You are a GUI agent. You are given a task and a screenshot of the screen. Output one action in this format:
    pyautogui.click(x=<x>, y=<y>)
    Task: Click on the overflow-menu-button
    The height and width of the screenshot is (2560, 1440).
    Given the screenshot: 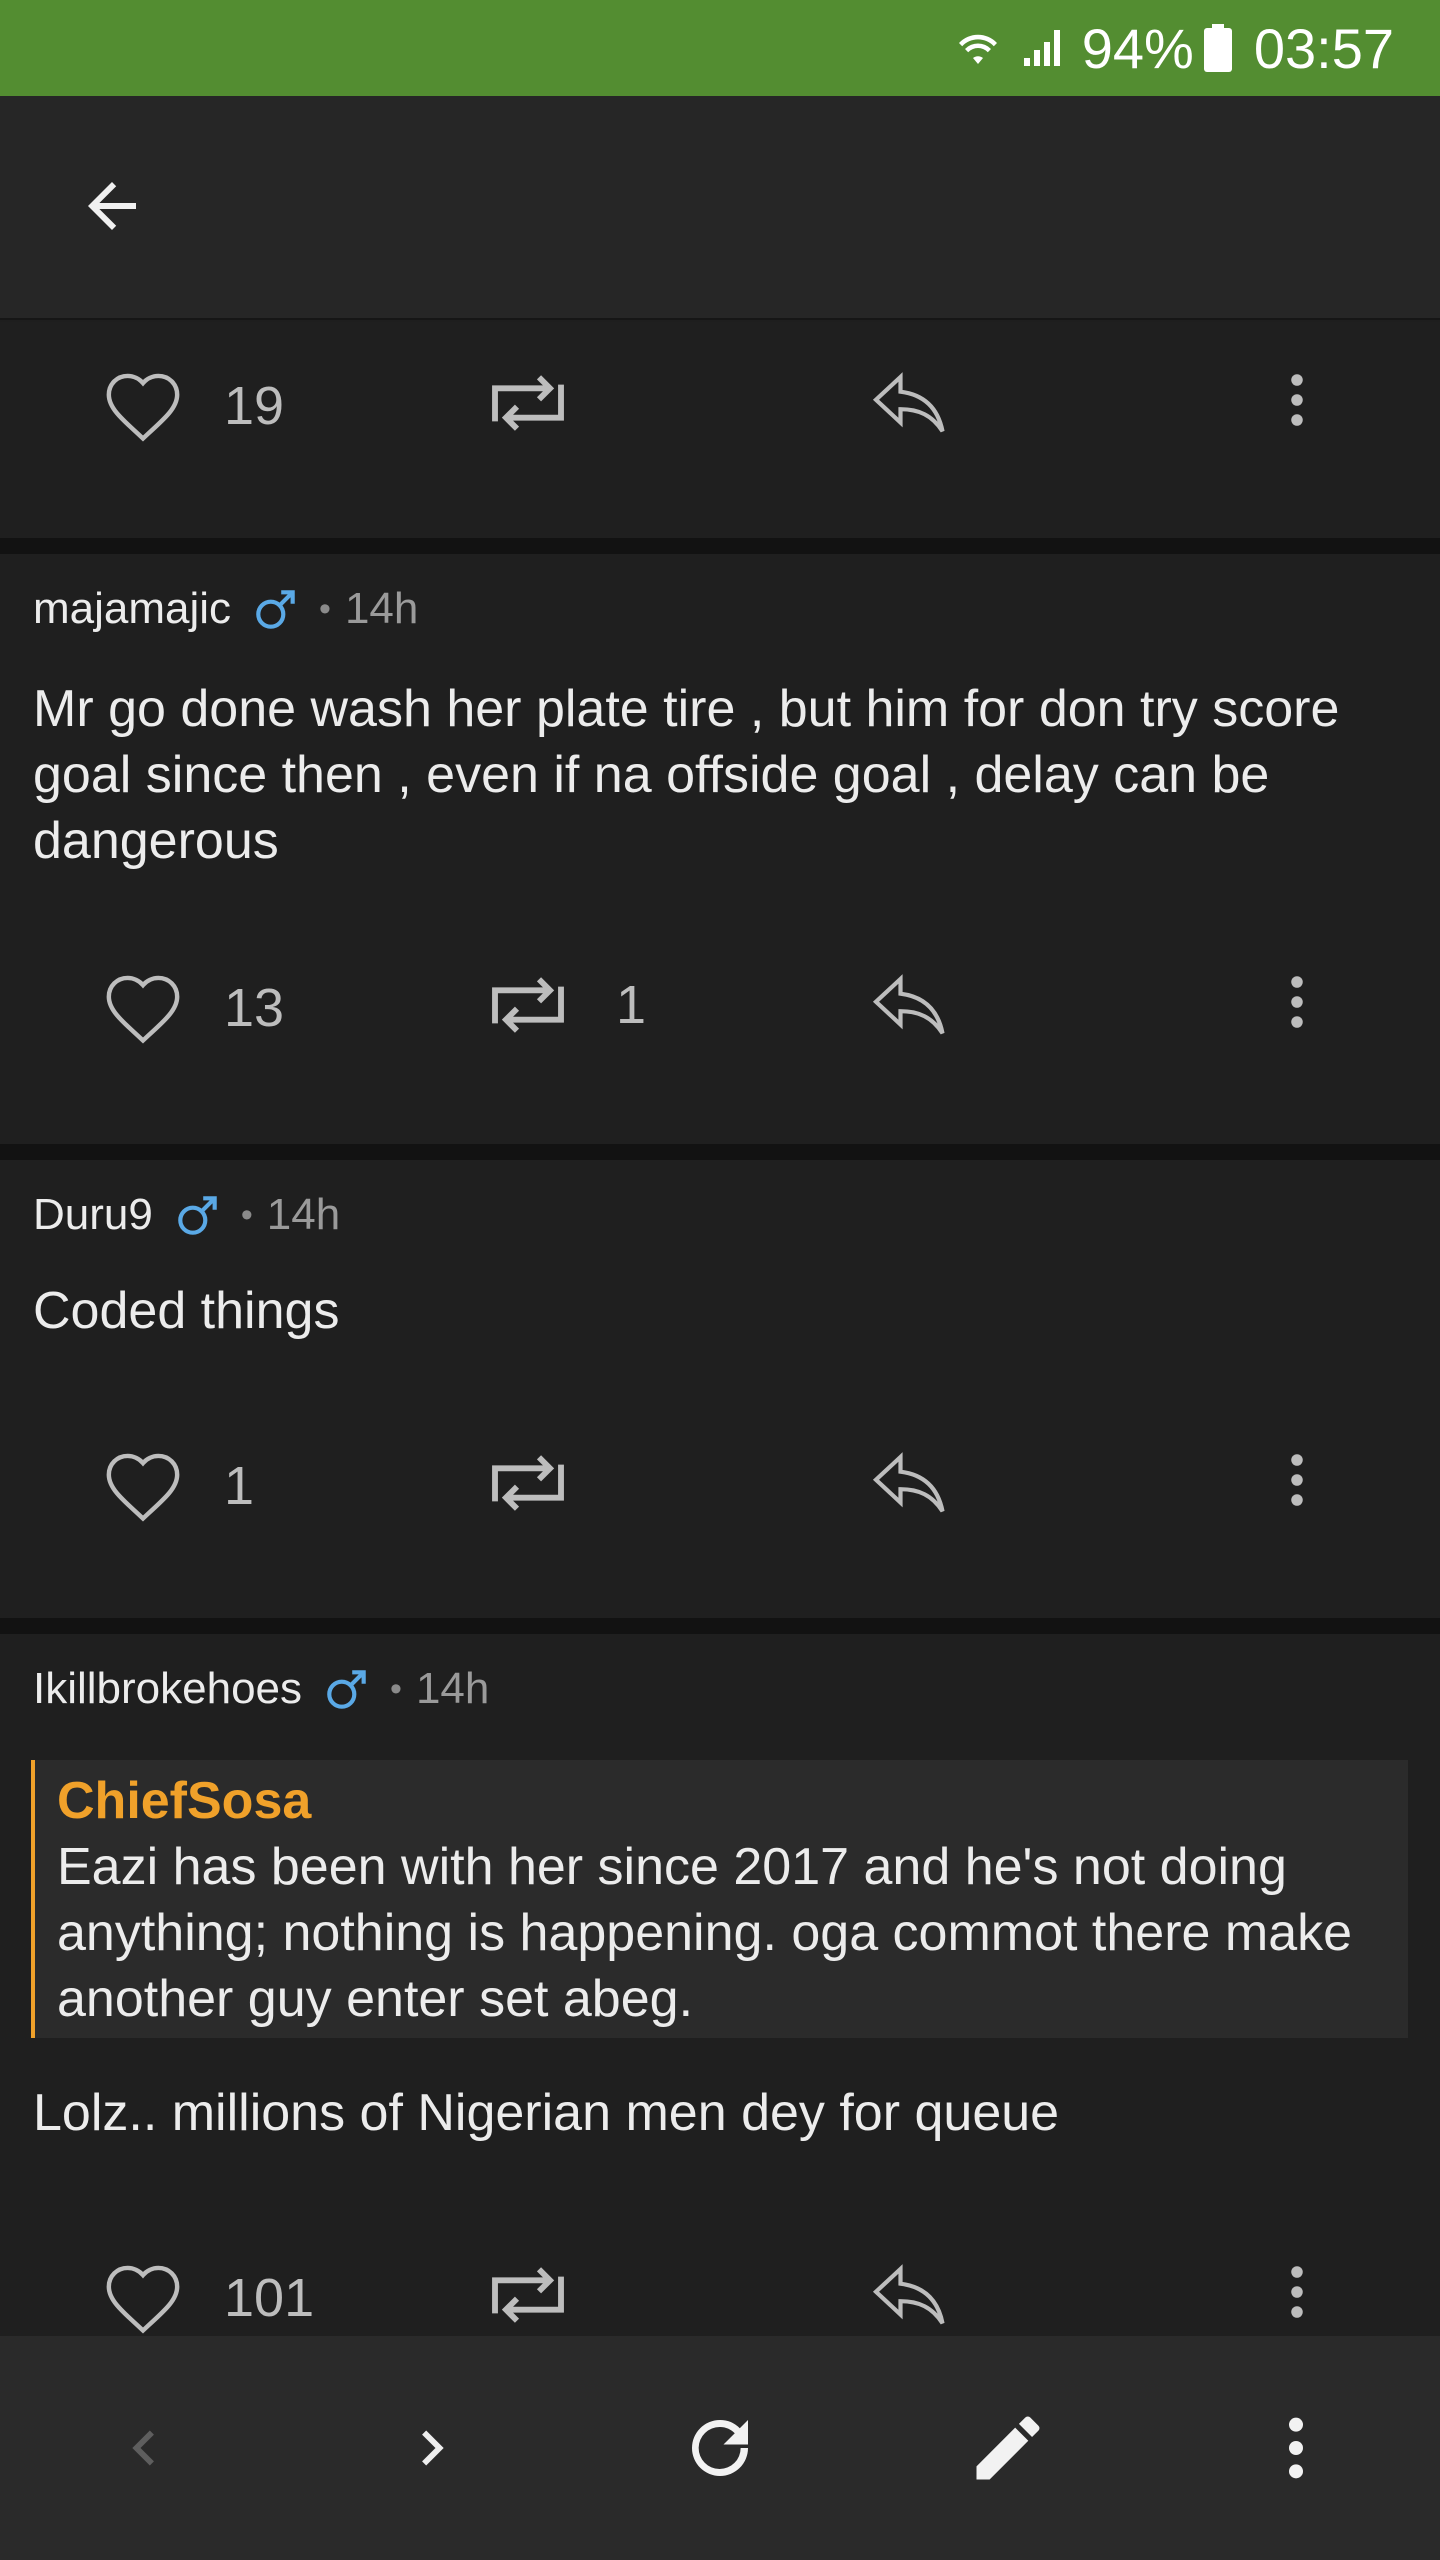 What is the action you would take?
    pyautogui.click(x=1296, y=2448)
    